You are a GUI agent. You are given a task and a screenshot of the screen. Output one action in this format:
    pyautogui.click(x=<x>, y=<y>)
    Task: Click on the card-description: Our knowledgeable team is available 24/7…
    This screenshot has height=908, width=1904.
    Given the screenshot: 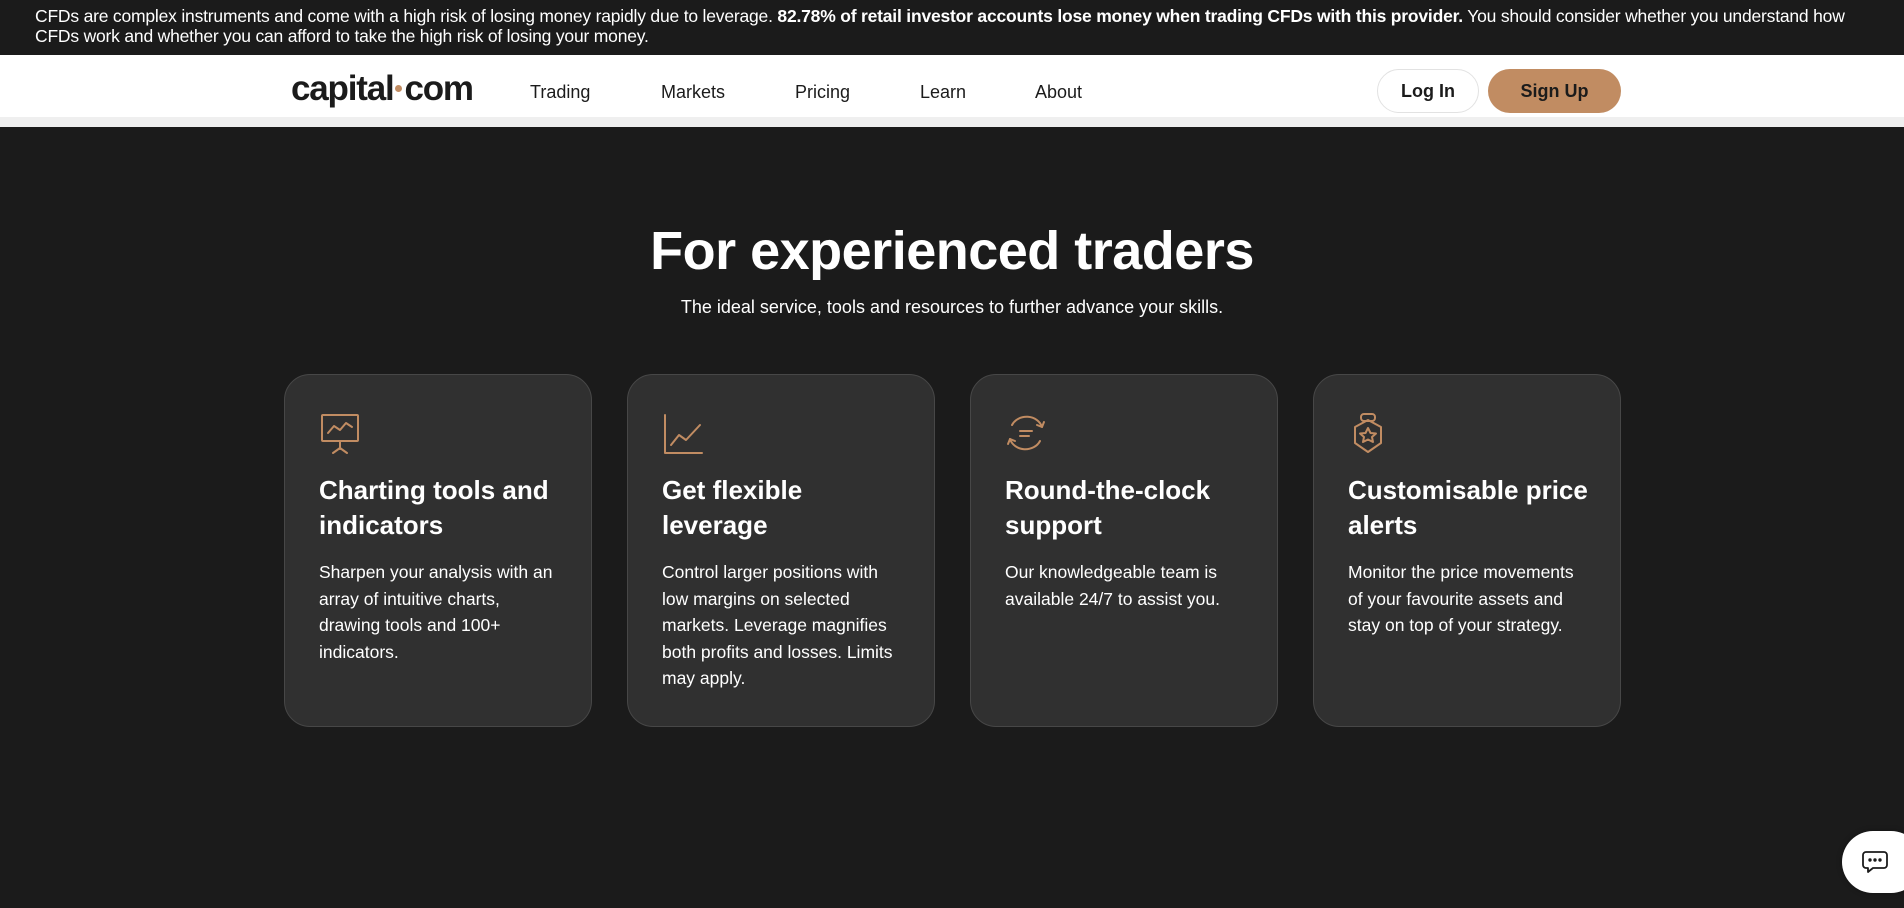 What is the action you would take?
    pyautogui.click(x=1112, y=585)
    